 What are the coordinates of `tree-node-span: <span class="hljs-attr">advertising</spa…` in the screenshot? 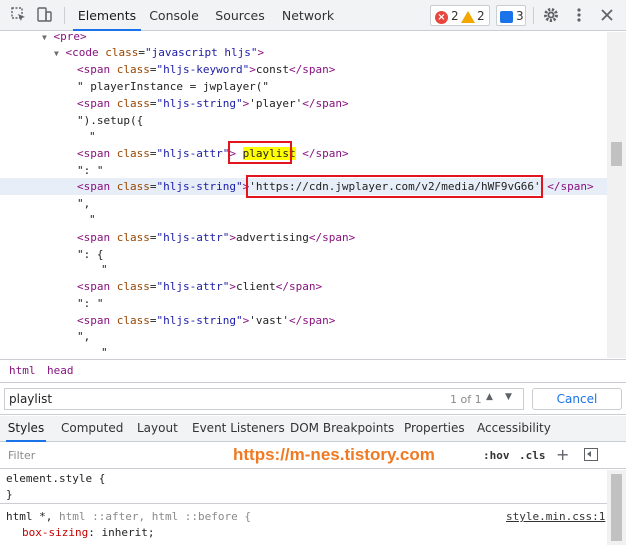 It's located at (216, 237).